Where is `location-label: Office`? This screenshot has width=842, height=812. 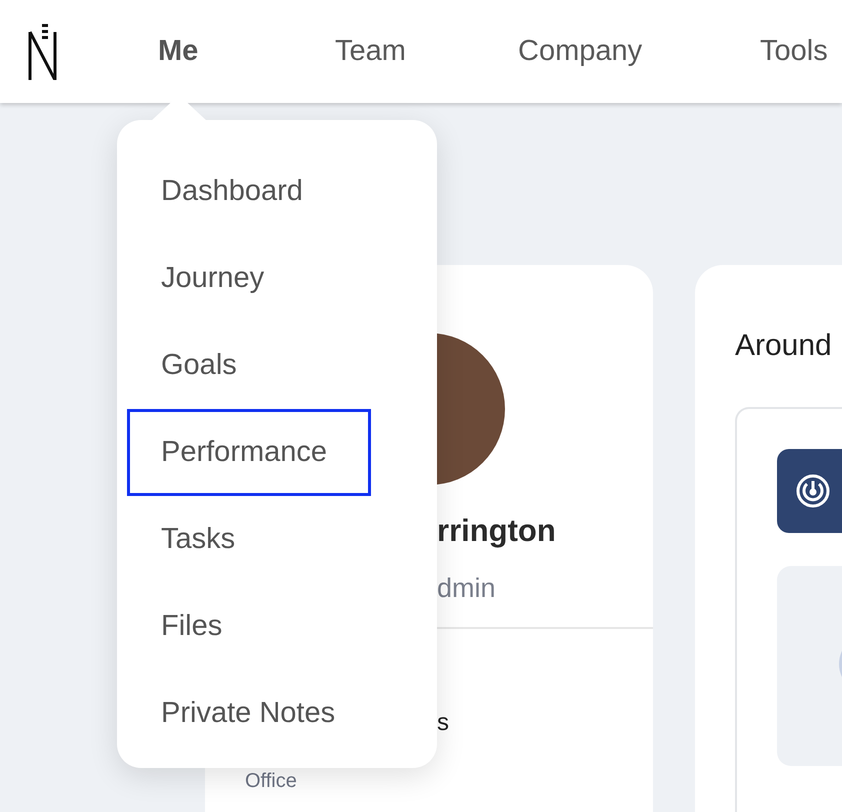 location-label: Office is located at coordinates (271, 781).